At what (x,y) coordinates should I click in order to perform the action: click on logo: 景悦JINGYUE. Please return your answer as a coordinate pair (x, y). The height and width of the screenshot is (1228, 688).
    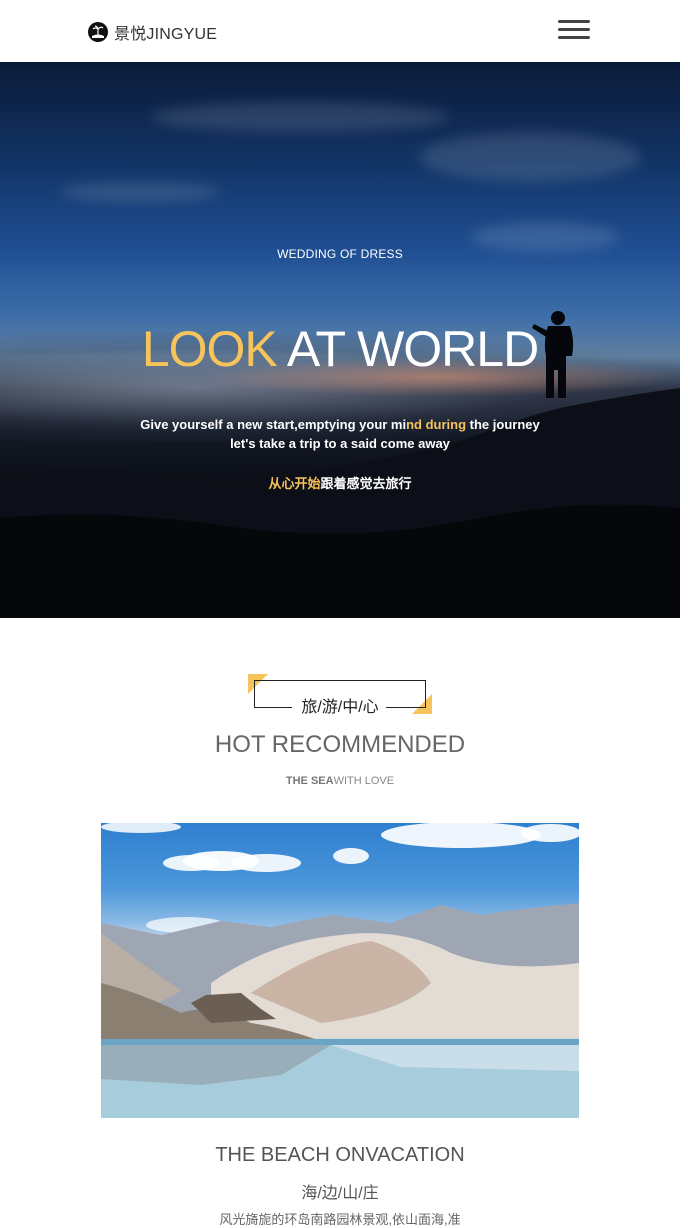
    Looking at the image, I should click on (152, 32).